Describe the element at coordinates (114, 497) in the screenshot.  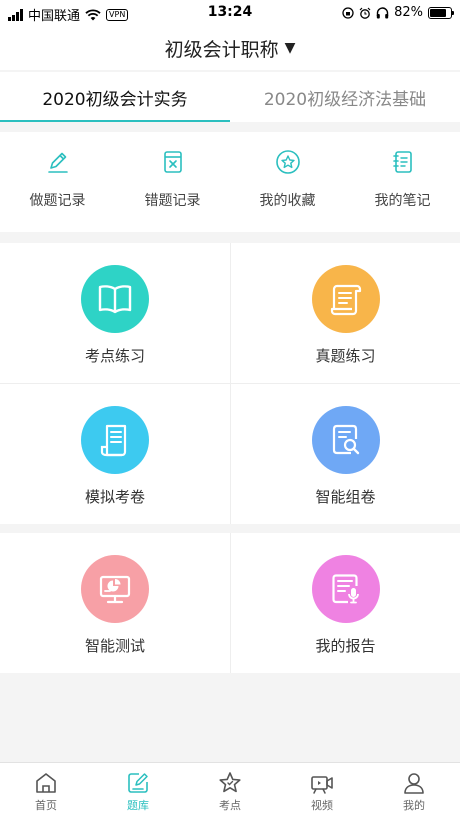
I see `module-label: 模拟考卷` at that location.